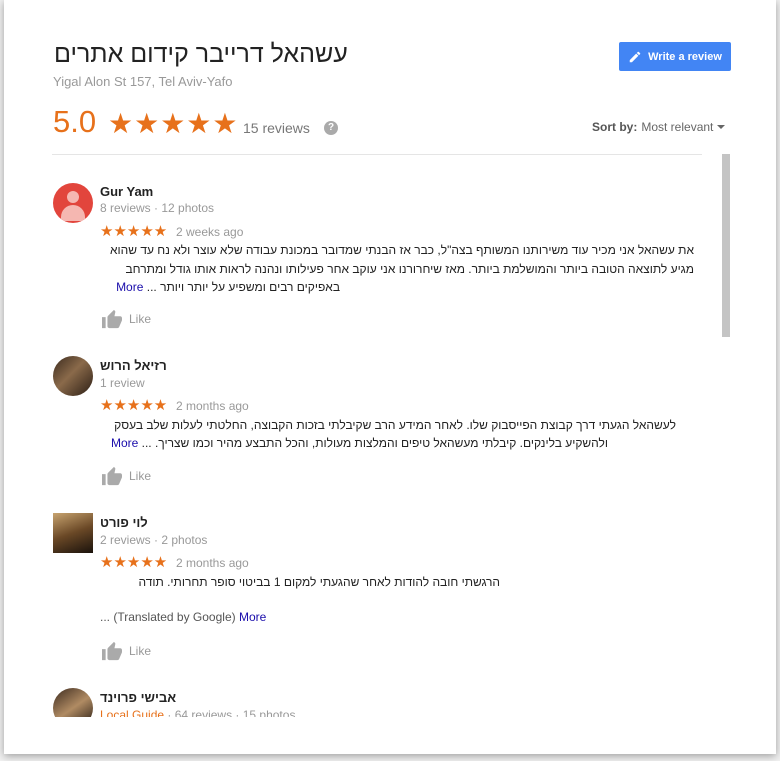  Describe the element at coordinates (143, 81) in the screenshot. I see `business-address: Yigal Alon St 157, Tel Aviv-Yafo` at that location.